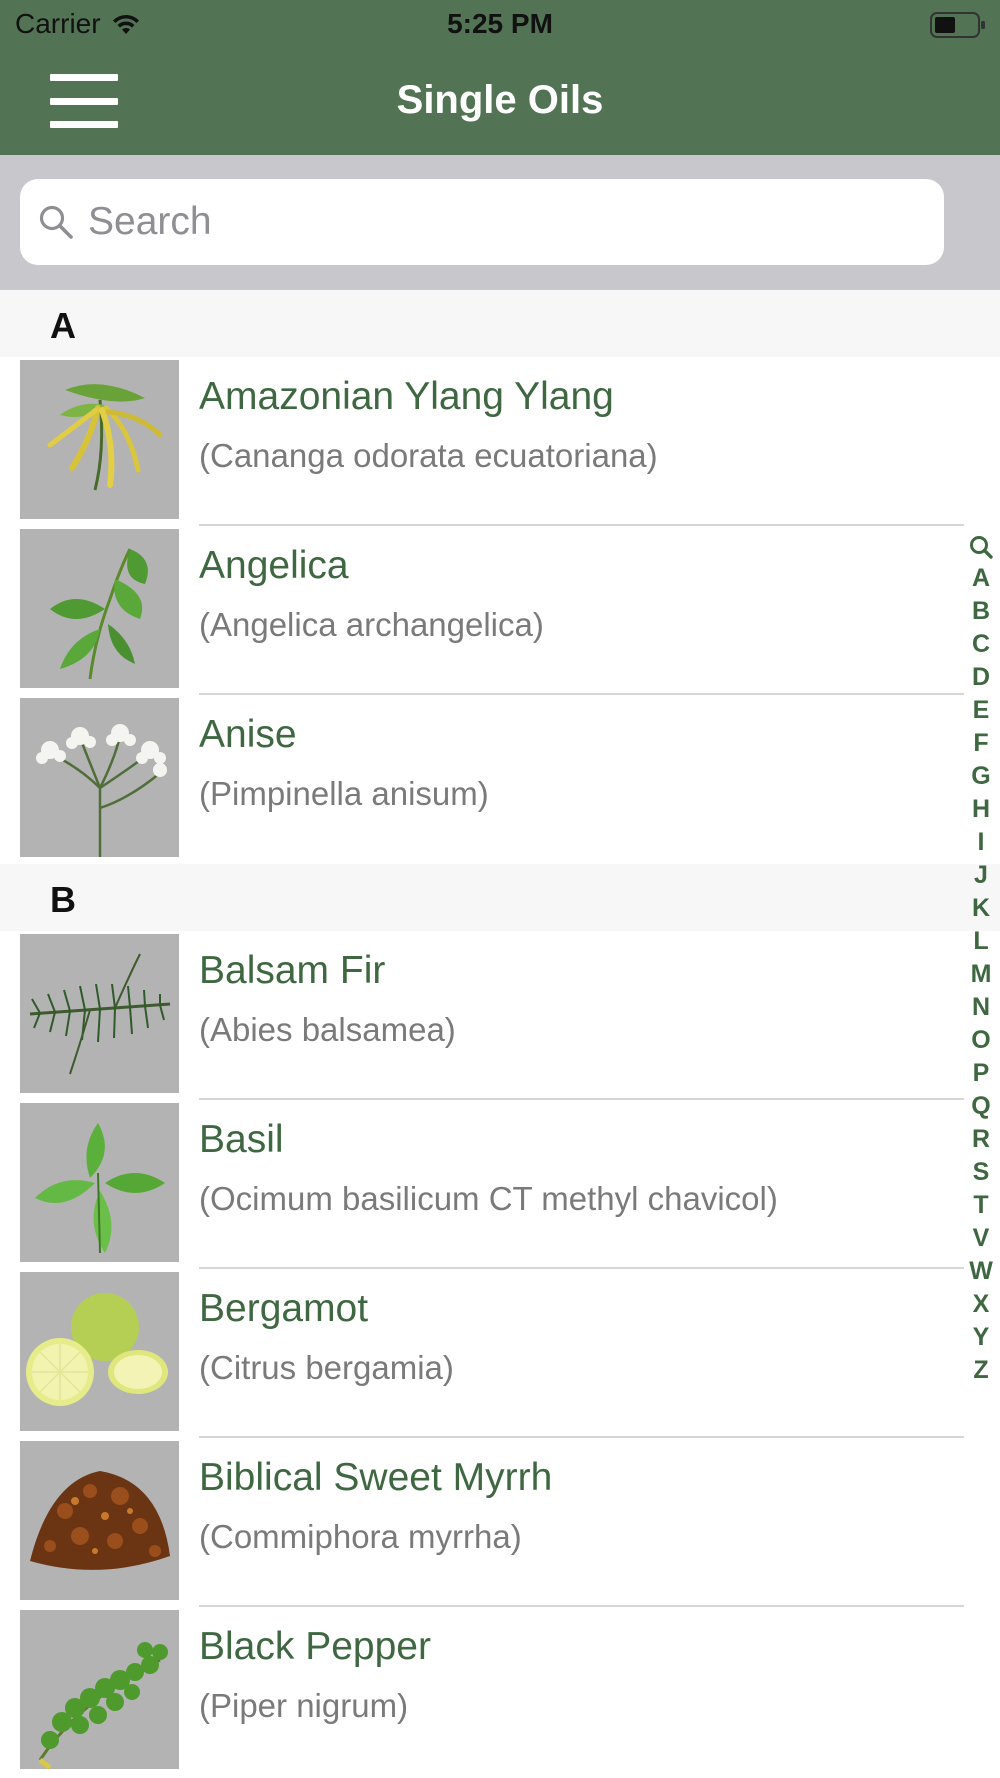 The height and width of the screenshot is (1778, 1000). Describe the element at coordinates (99, 608) in the screenshot. I see `angelica-leaf-image` at that location.